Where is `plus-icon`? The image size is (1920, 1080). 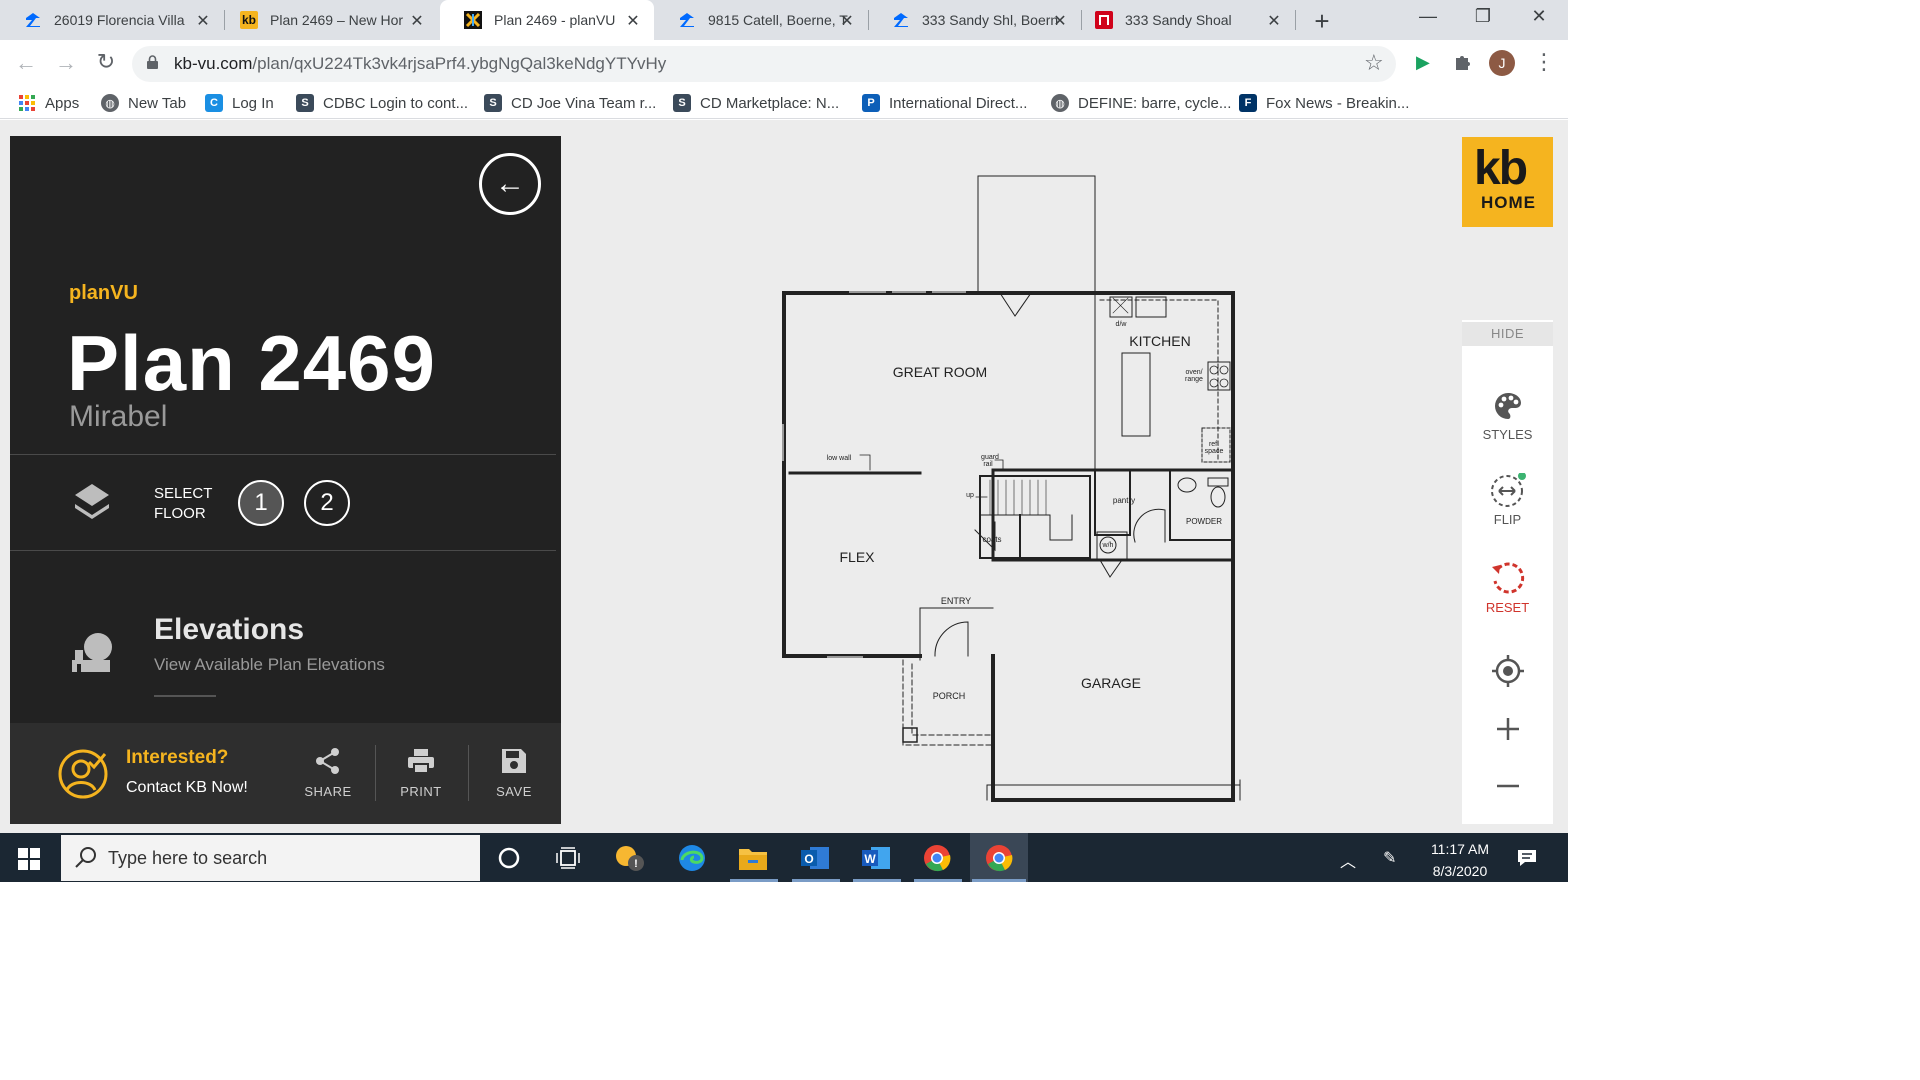 plus-icon is located at coordinates (1507, 729).